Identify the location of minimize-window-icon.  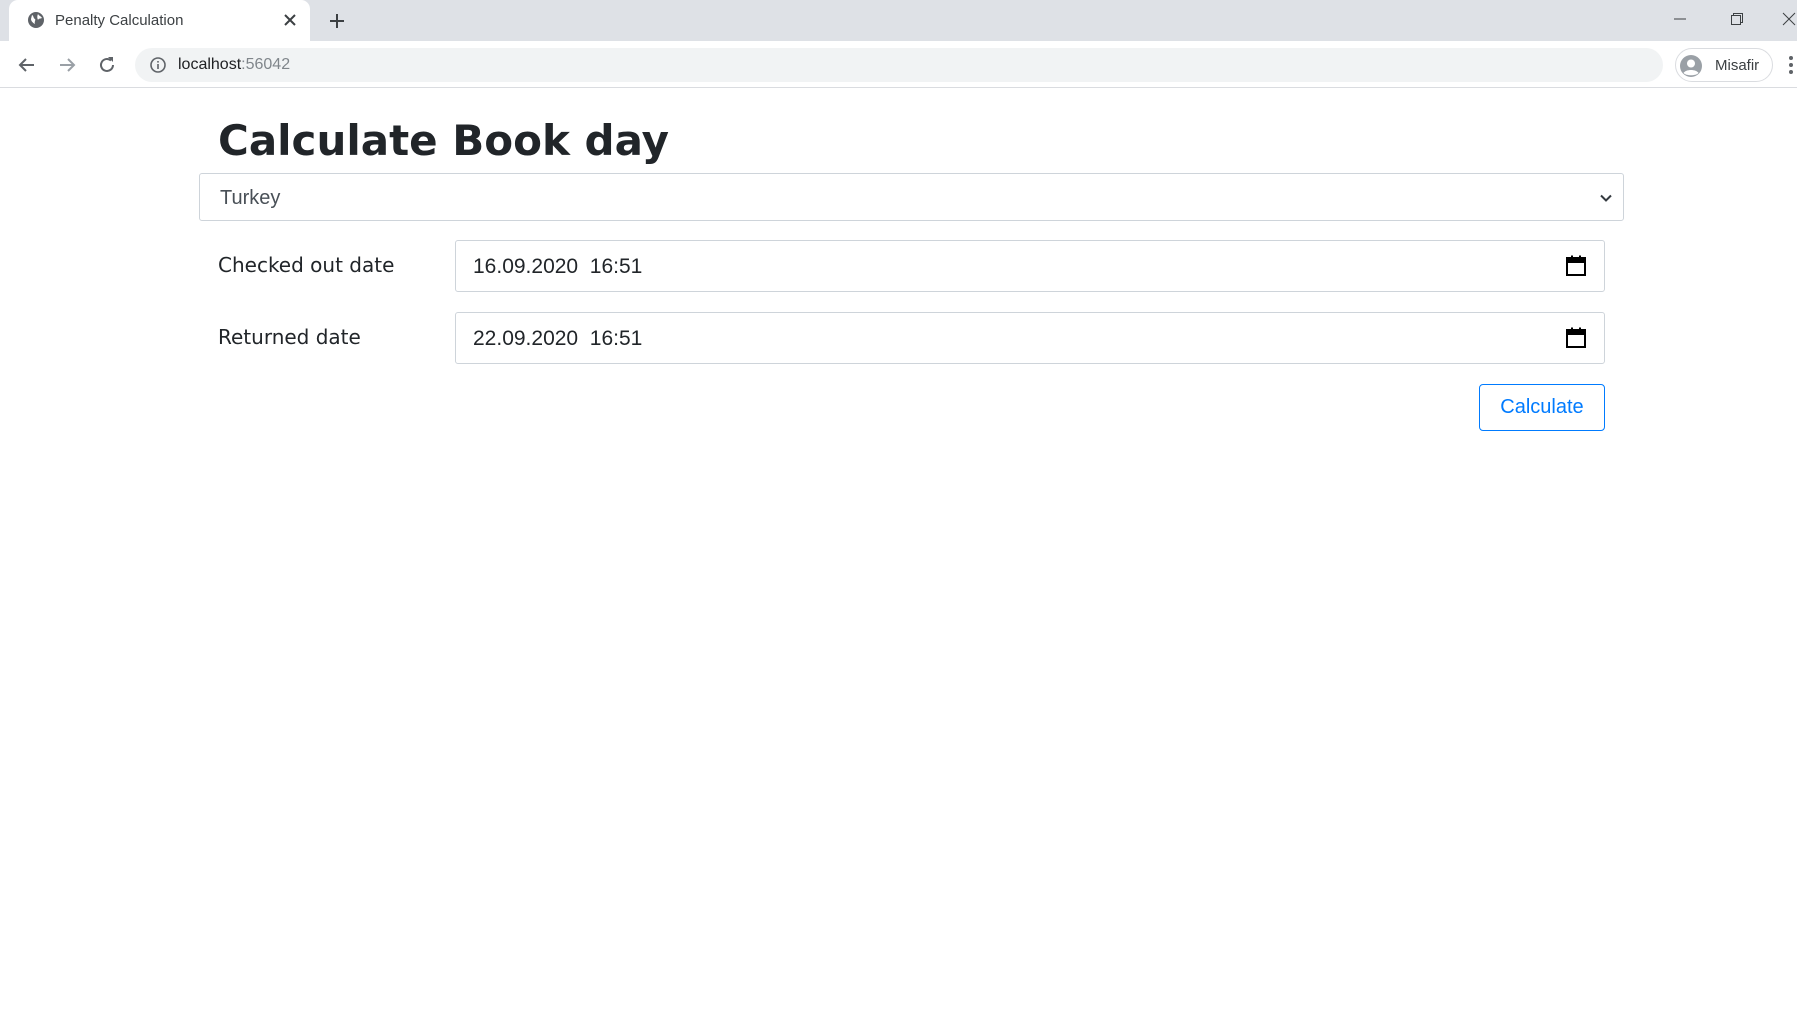
(1680, 19).